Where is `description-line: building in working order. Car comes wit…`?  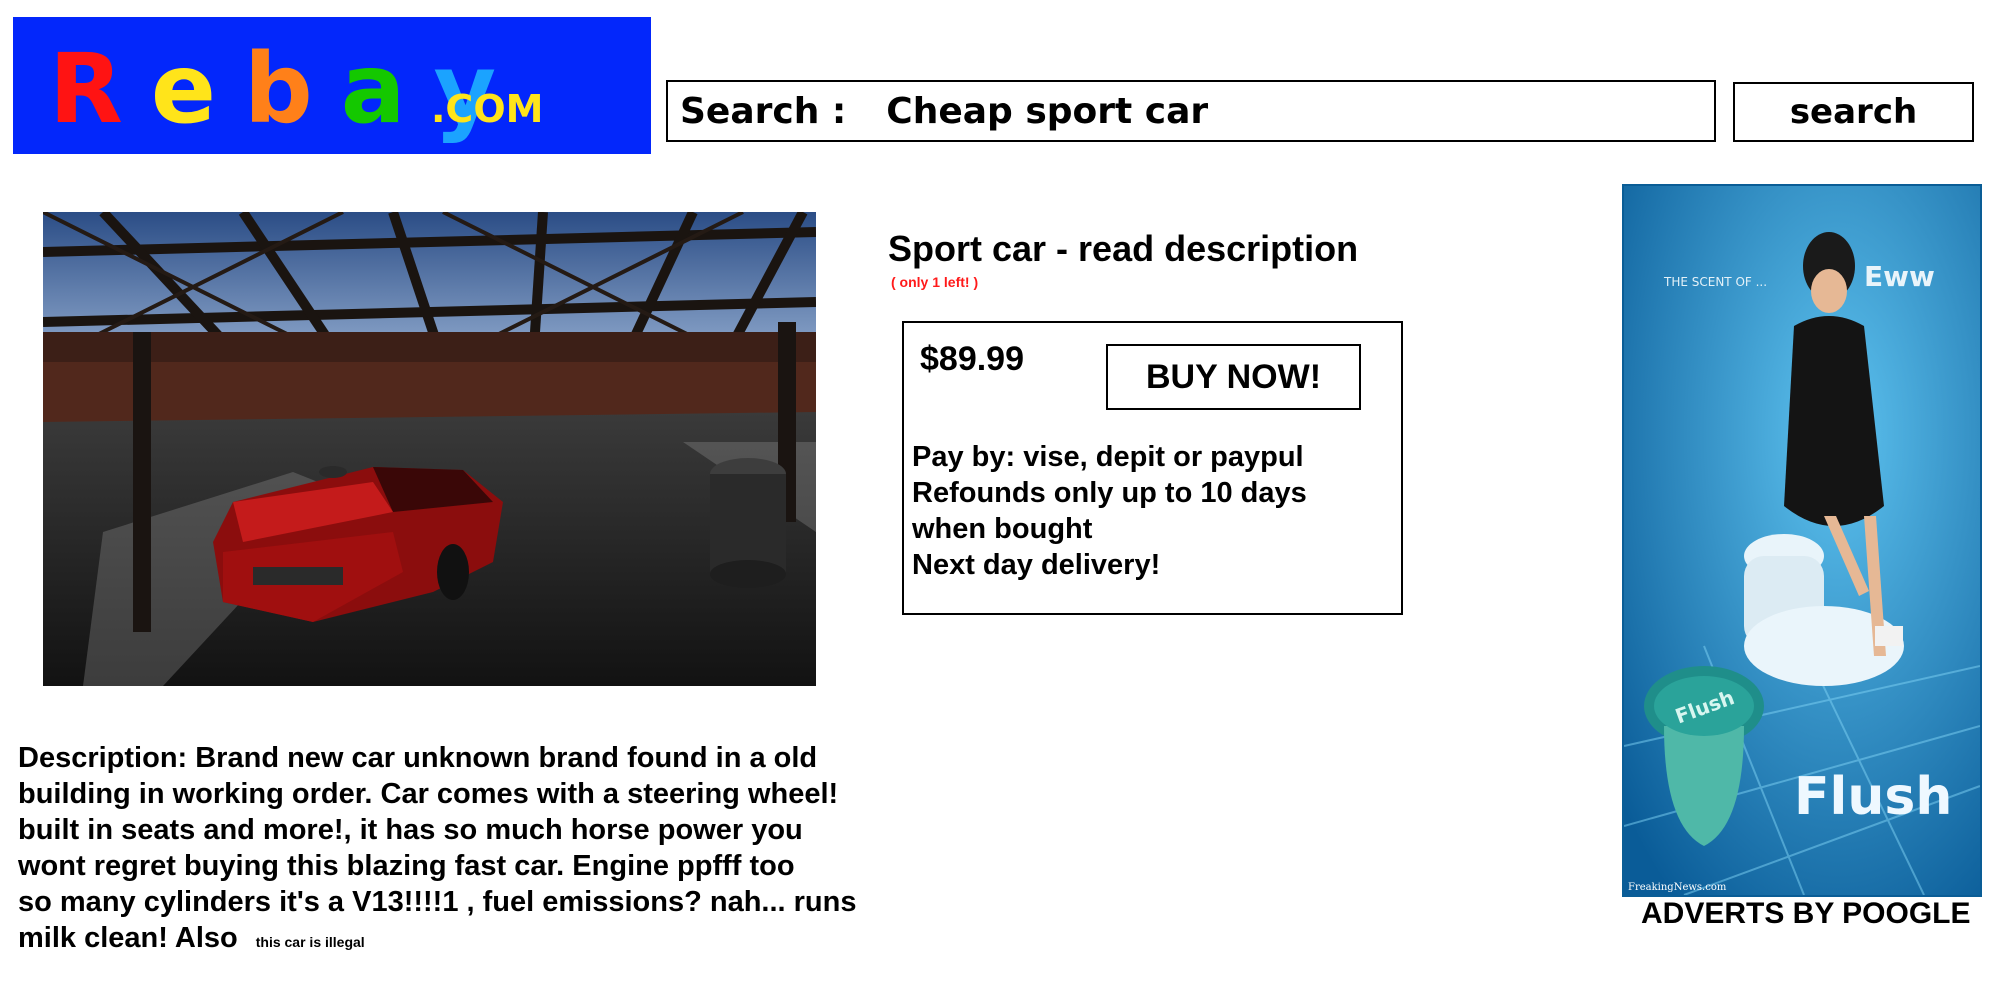
description-line: building in working order. Car comes wit… is located at coordinates (428, 794).